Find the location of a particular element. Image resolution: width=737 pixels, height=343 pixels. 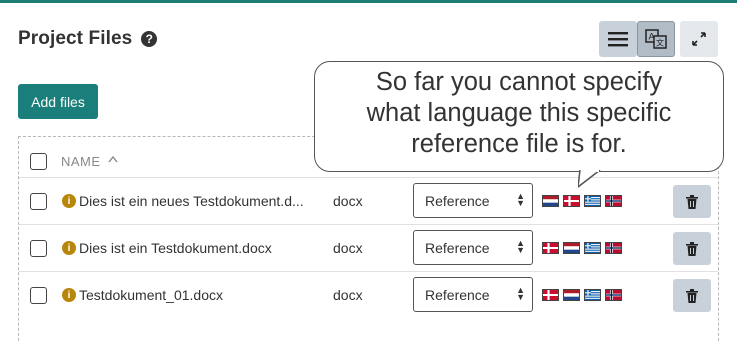

translate-view-button: A 文 is located at coordinates (656, 39).